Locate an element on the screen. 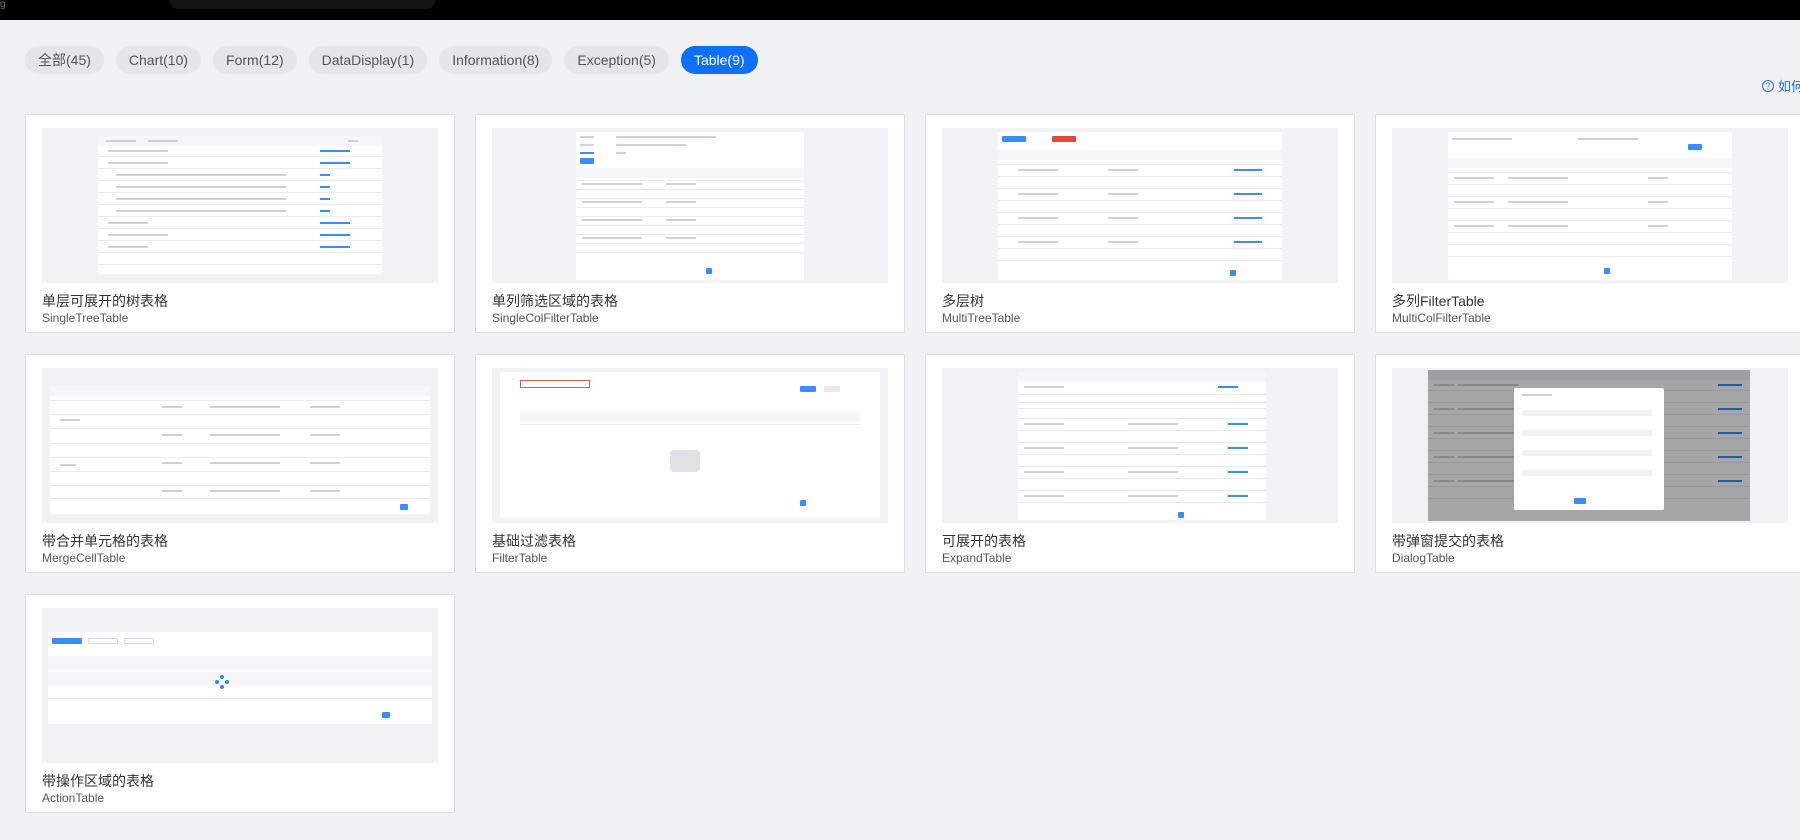 The height and width of the screenshot is (840, 1800). card-title: 基础过滤表格 is located at coordinates (534, 541).